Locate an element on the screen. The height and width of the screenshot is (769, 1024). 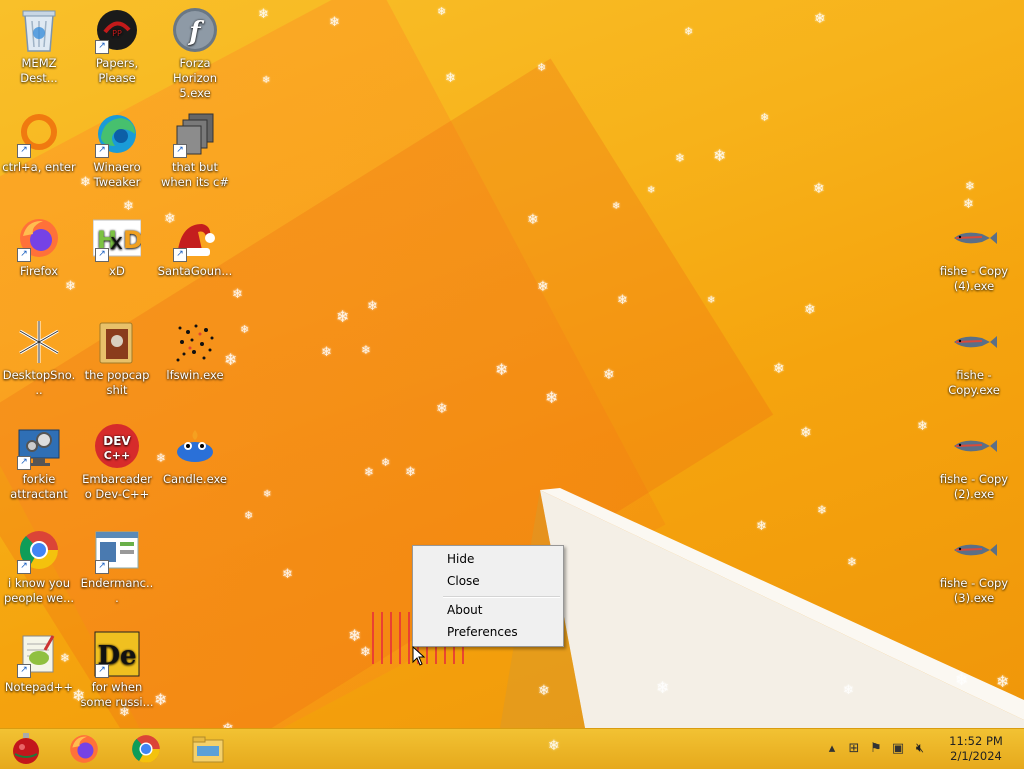
icon-label: Firefox is located at coordinates (39, 271).